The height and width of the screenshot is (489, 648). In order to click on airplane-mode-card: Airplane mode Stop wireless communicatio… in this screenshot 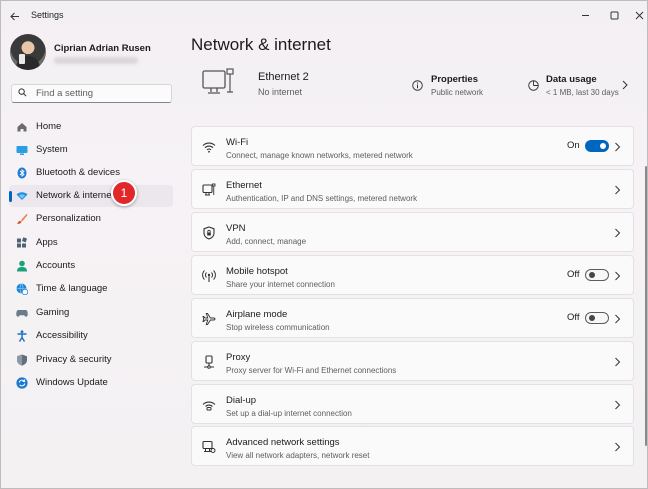, I will do `click(412, 318)`.